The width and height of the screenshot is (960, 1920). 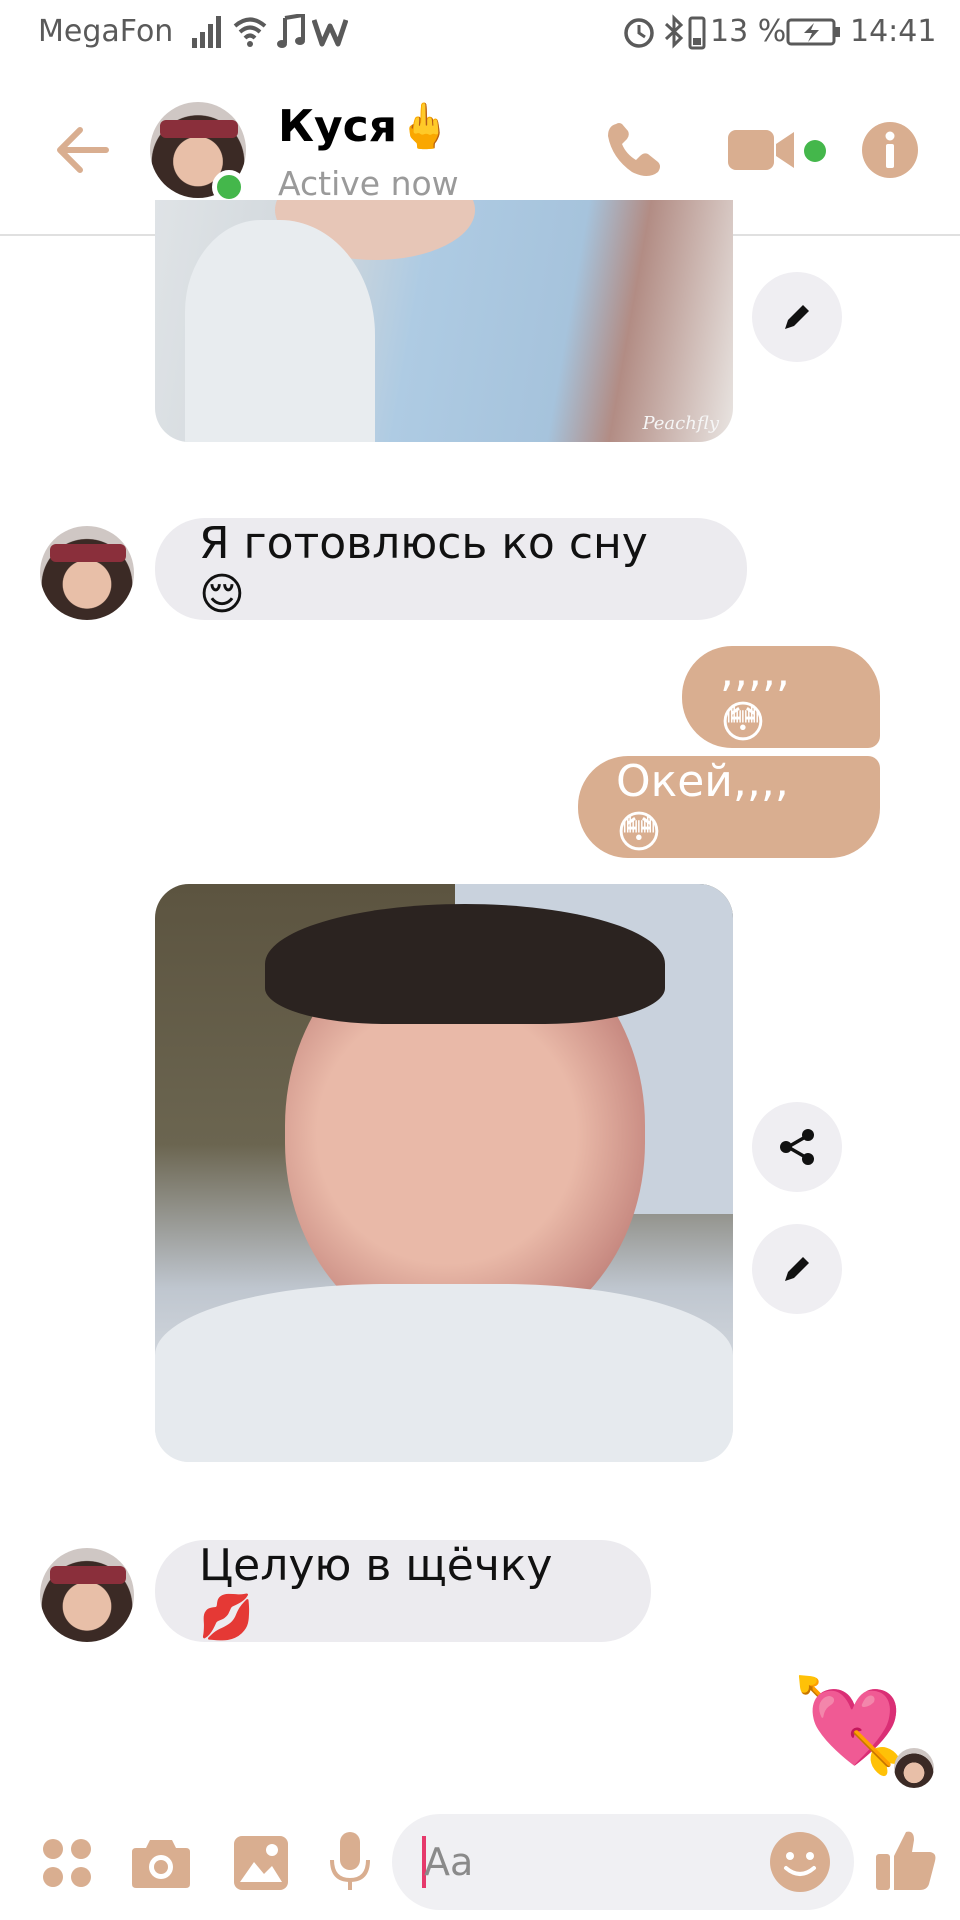 I want to click on alarm-icon, so click(x=639, y=33).